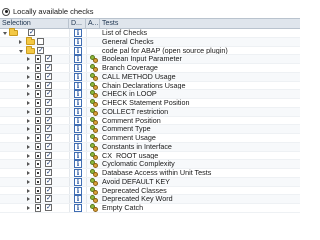  I want to click on locally-available-checks-option: Locally available checks, so click(47, 11).